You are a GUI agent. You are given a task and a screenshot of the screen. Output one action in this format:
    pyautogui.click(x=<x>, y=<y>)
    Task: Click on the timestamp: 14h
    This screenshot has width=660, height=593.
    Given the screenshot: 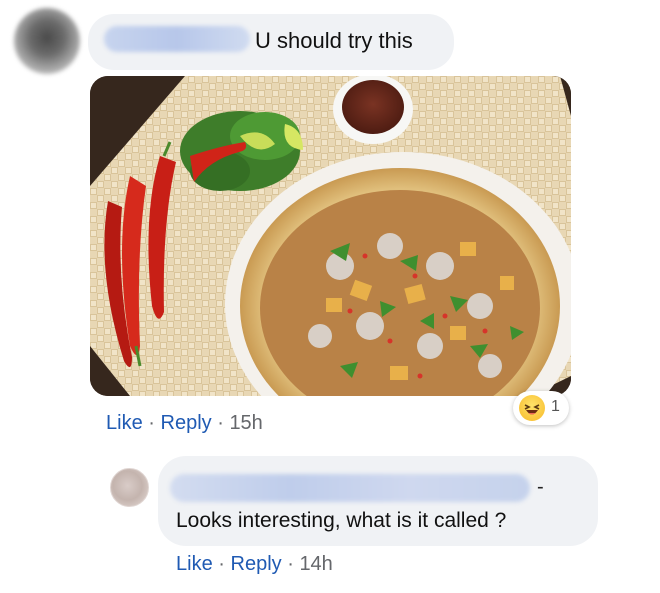 What is the action you would take?
    pyautogui.click(x=315, y=564)
    